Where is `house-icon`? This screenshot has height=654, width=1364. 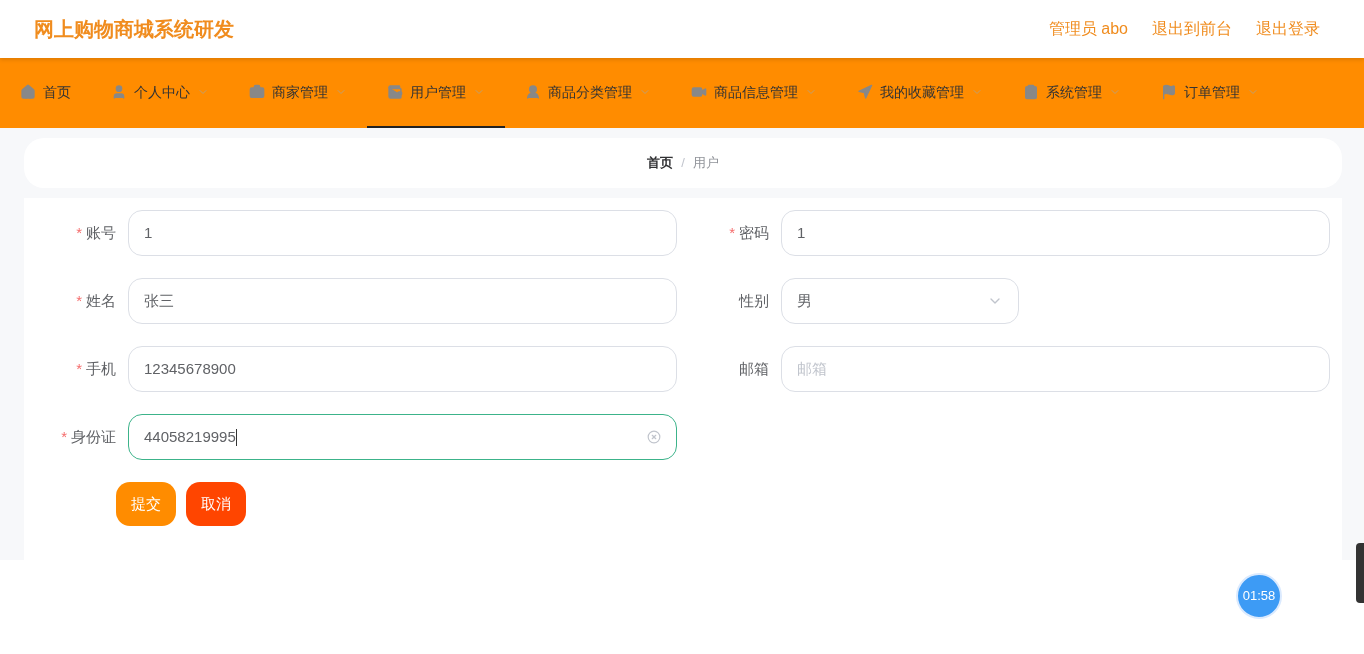
house-icon is located at coordinates (28, 92).